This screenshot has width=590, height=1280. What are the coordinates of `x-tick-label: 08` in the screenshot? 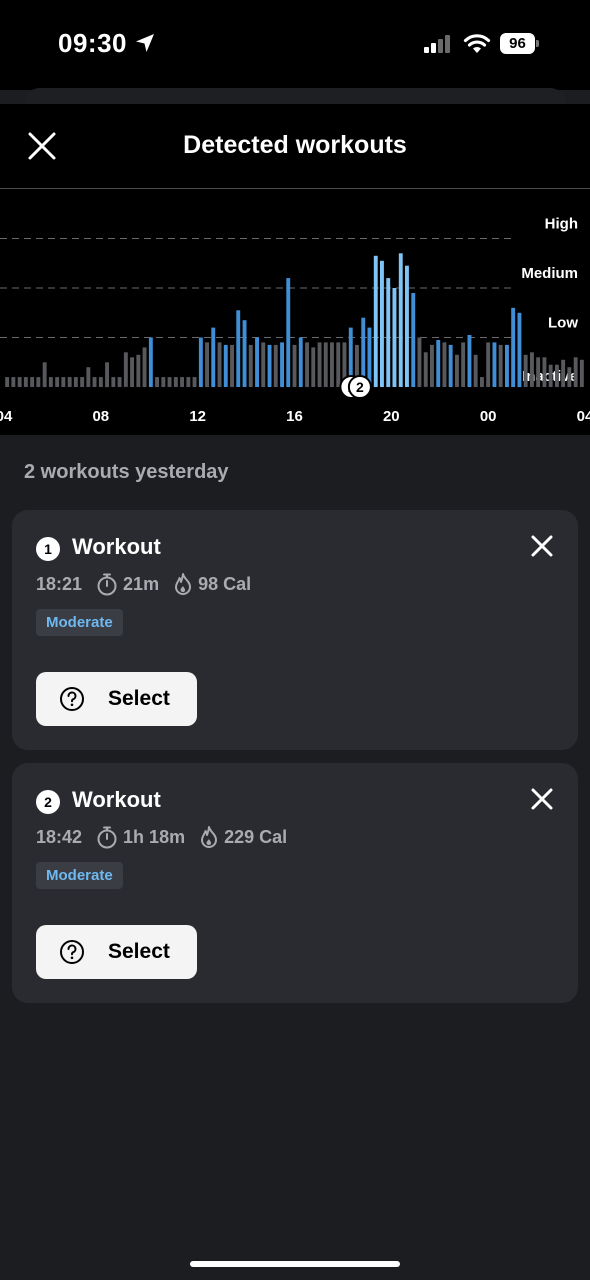 It's located at (100, 416).